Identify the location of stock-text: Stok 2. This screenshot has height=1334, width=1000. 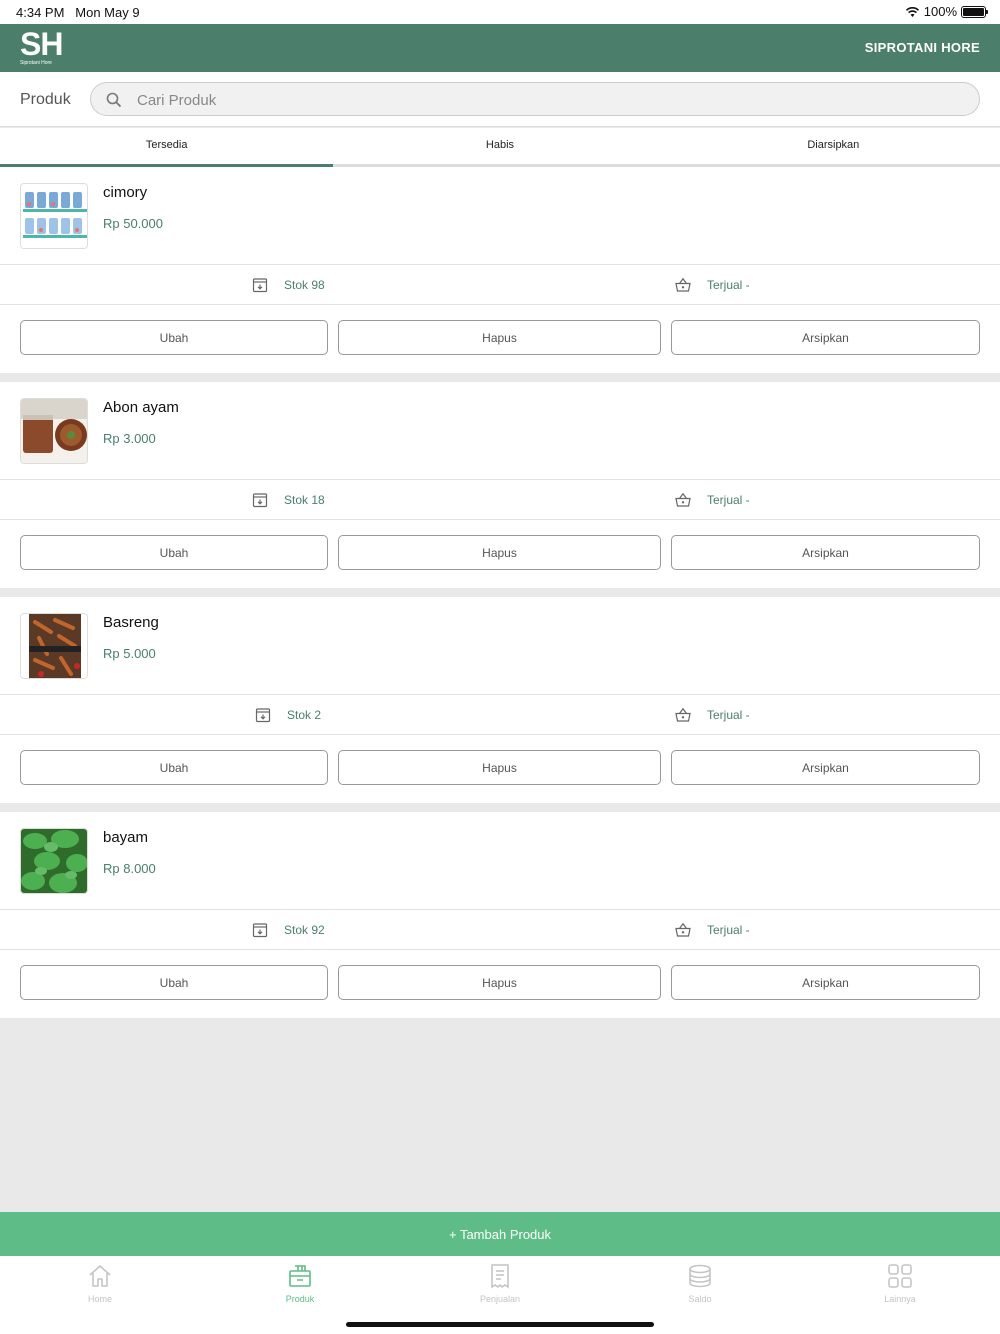
(304, 715).